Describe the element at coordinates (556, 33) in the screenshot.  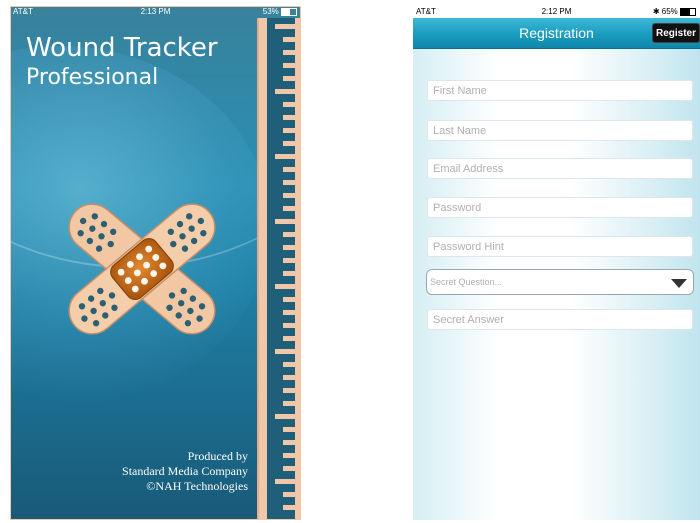
I see `navigation-bar: Registration Register` at that location.